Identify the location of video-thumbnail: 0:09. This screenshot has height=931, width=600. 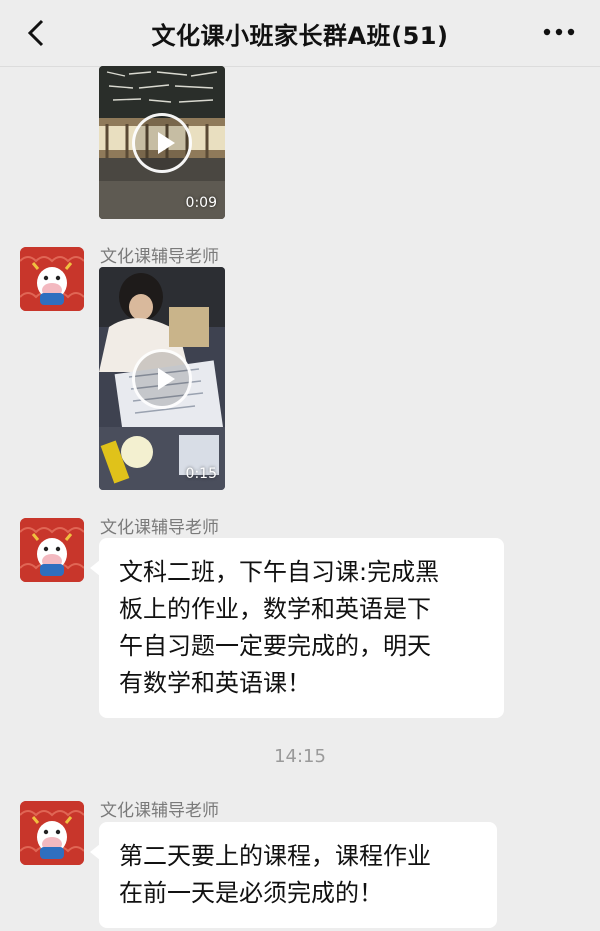
(162, 142).